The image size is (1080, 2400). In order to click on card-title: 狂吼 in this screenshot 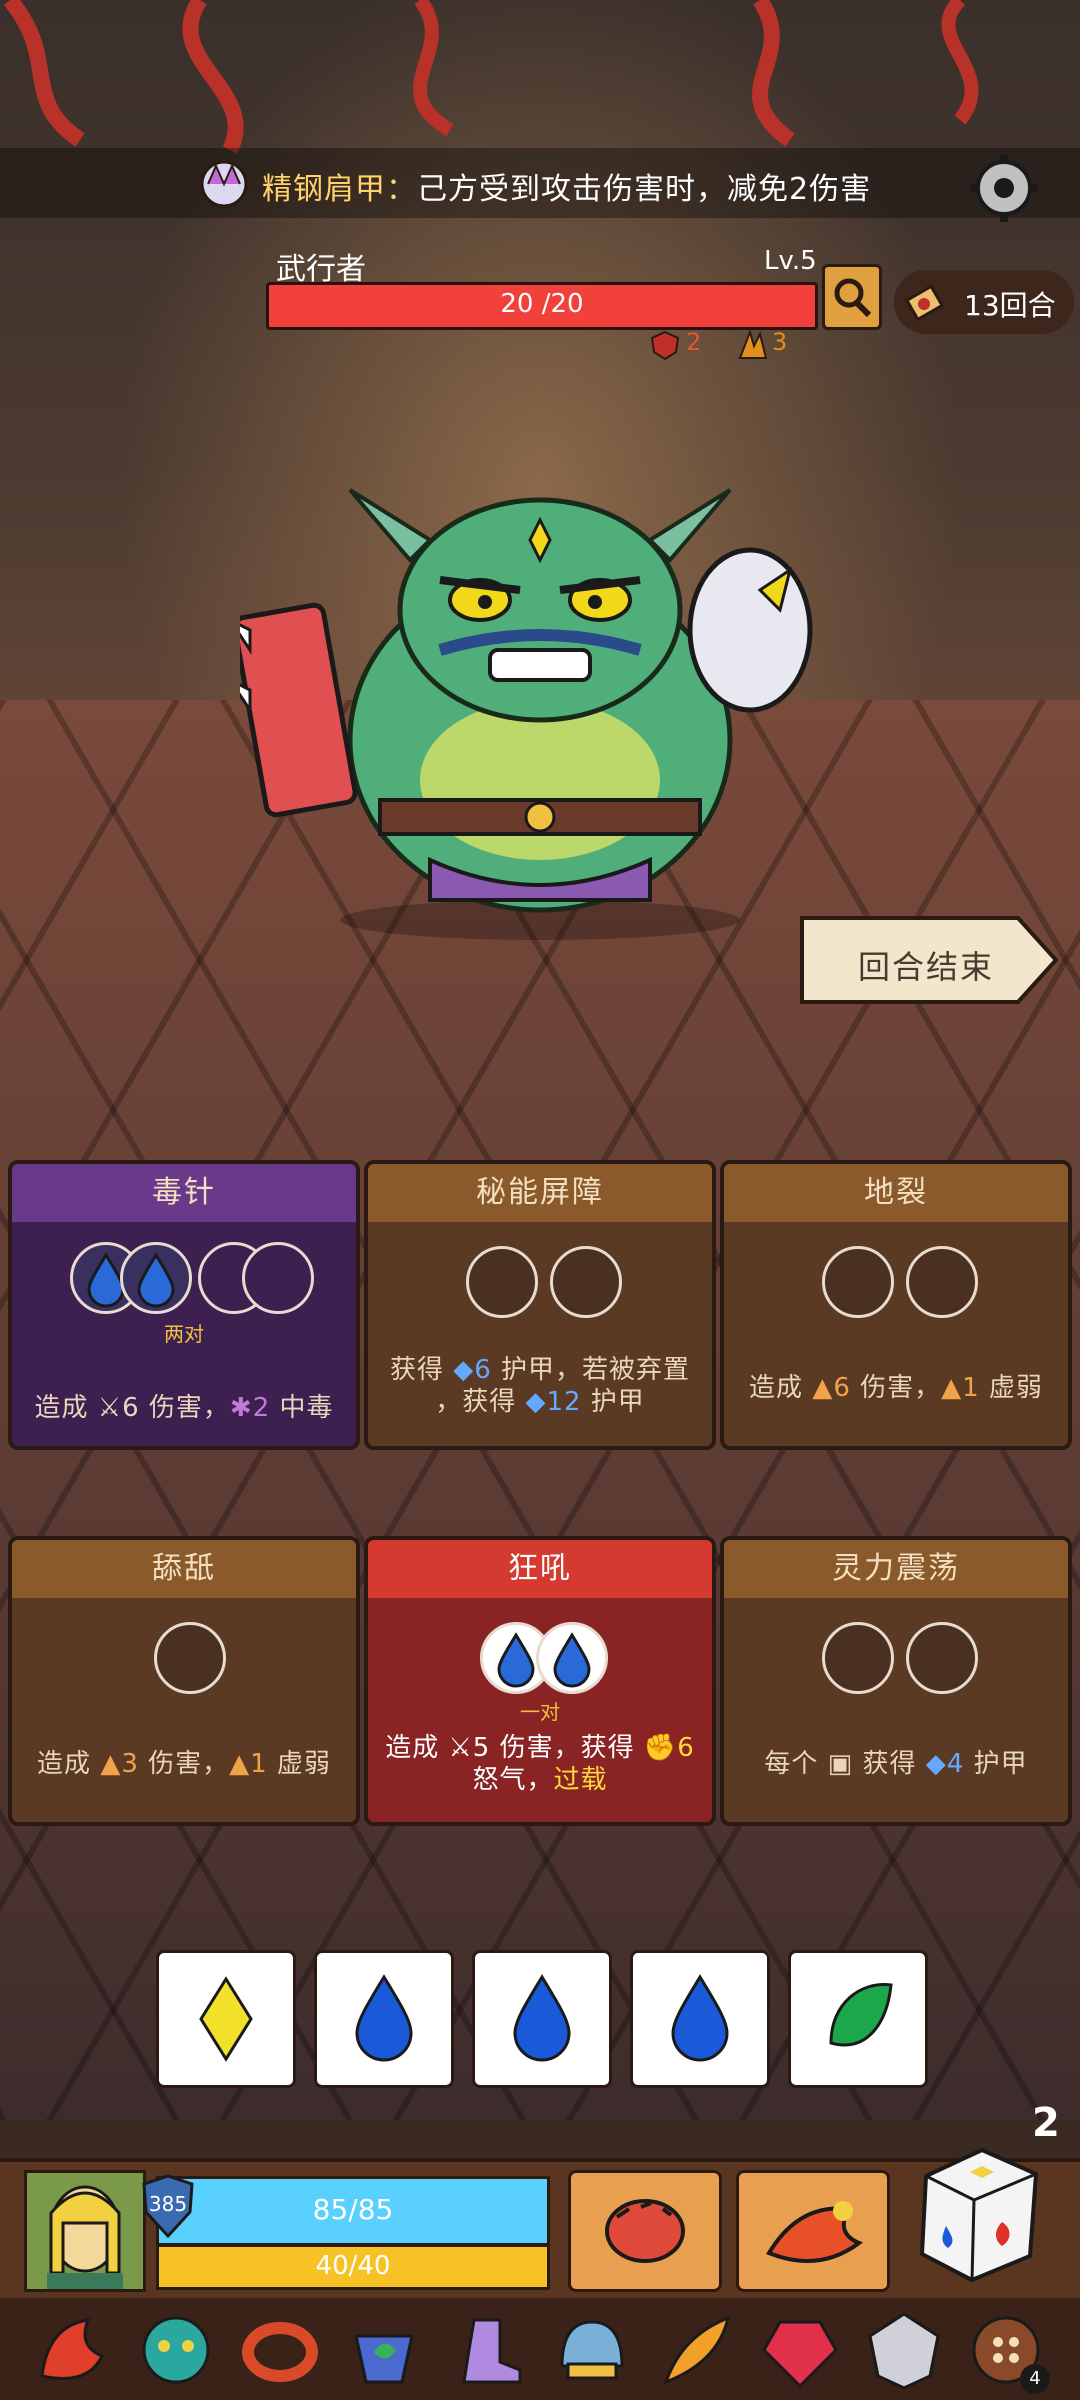, I will do `click(540, 1569)`.